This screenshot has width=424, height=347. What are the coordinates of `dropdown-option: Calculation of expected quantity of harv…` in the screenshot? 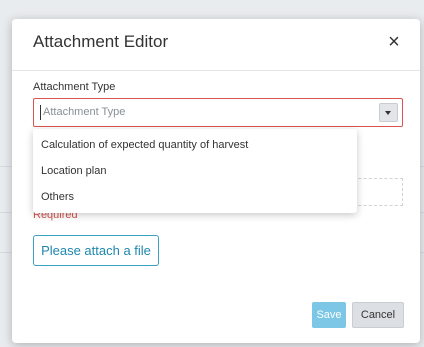 It's located at (195, 145).